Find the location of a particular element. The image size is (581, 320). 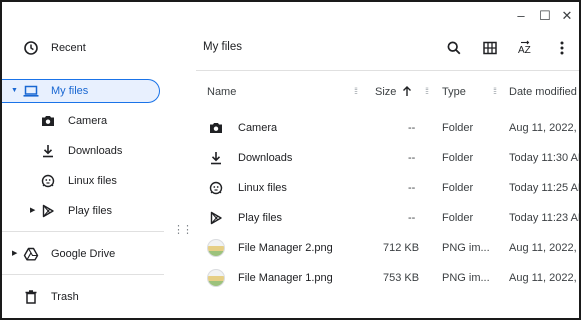

sort-az-icon: AZ is located at coordinates (526, 48).